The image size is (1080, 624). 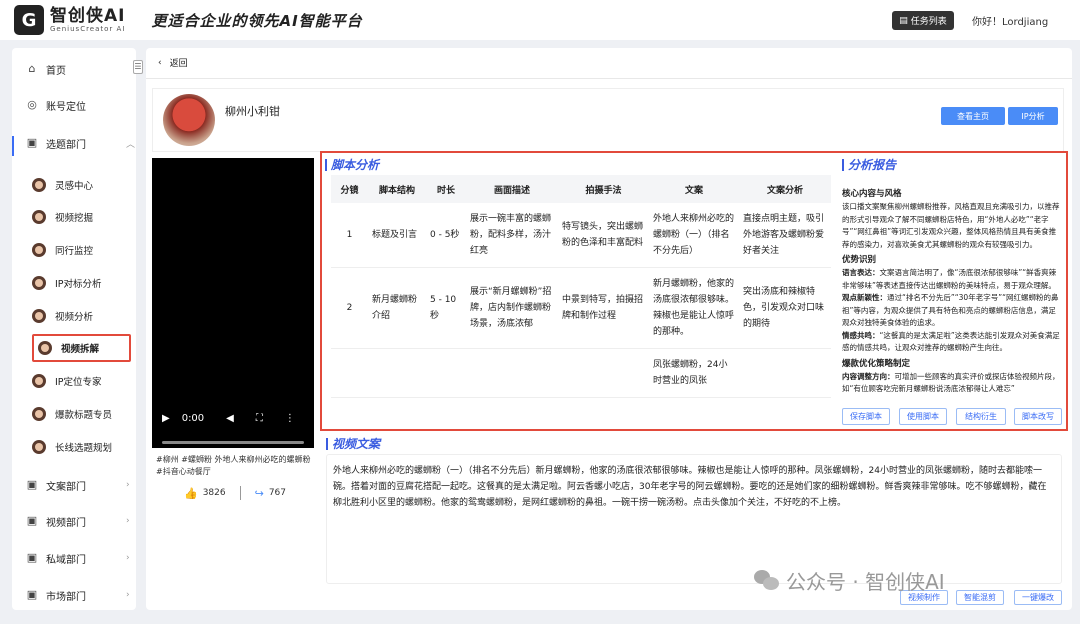 I want to click on target-icon: ◎, so click(x=32, y=104).